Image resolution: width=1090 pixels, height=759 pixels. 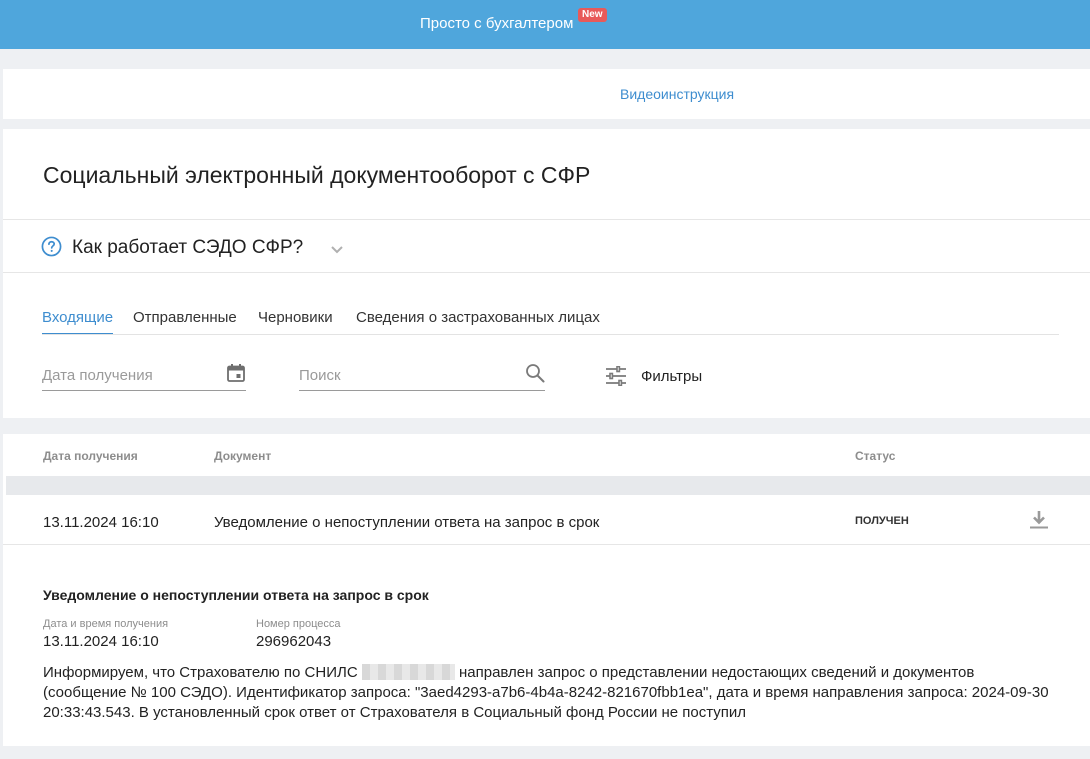 What do you see at coordinates (236, 373) in the screenshot?
I see `calendar-icon` at bounding box center [236, 373].